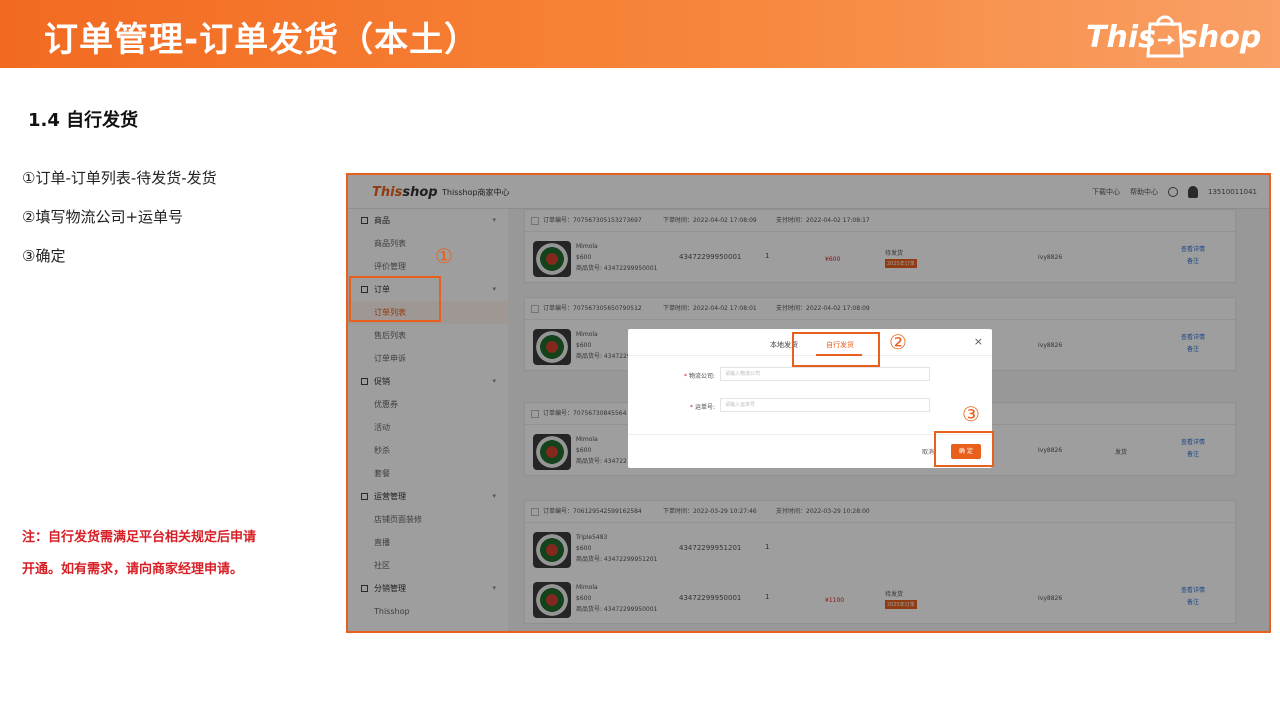 This screenshot has width=1280, height=720. I want to click on tracking-label-text: 运单号:, so click(704, 407).